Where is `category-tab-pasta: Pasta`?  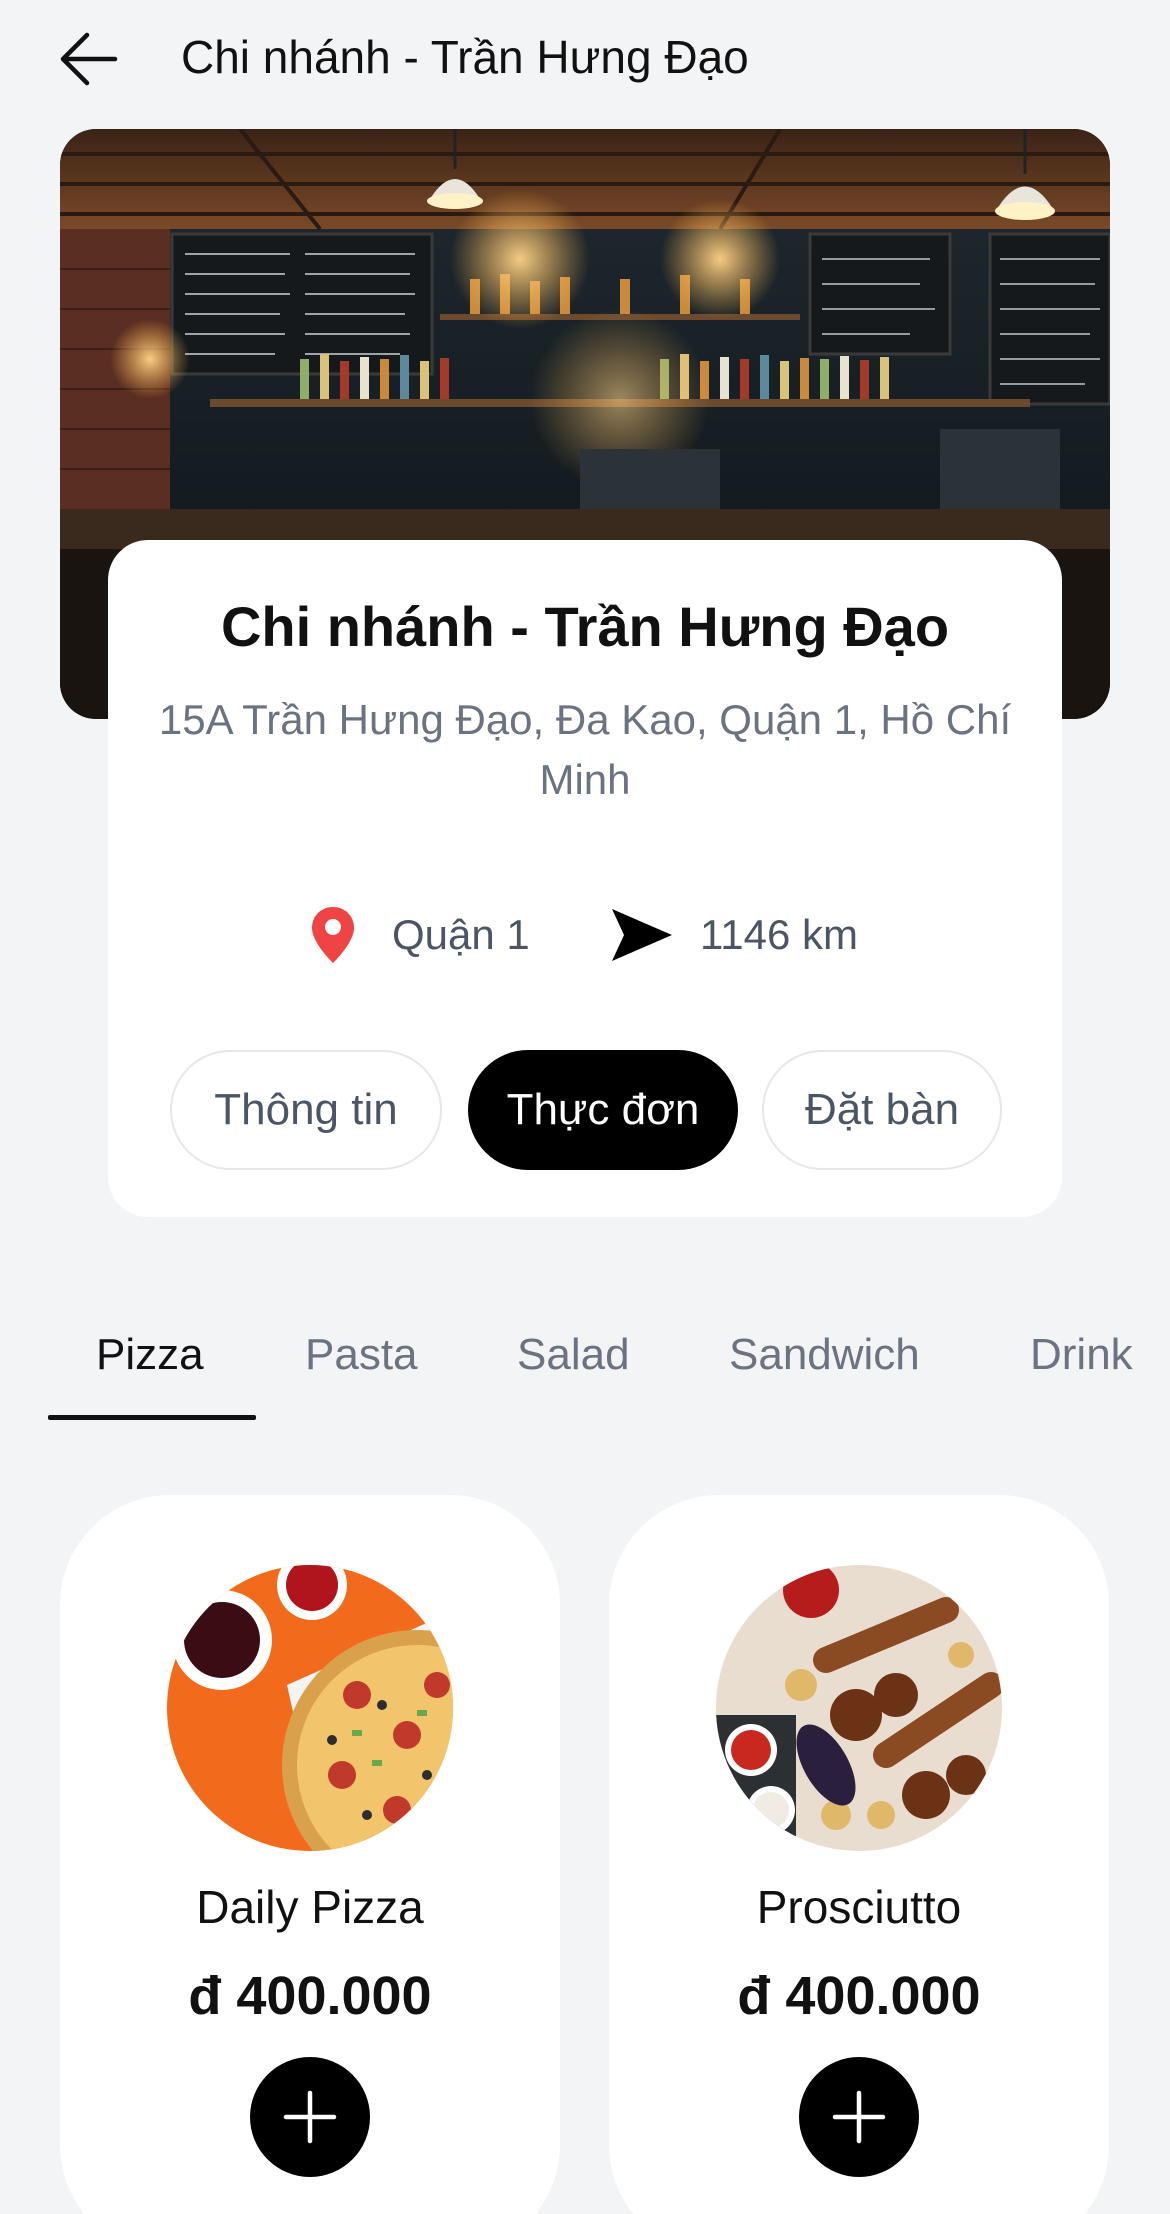 category-tab-pasta: Pasta is located at coordinates (361, 1355).